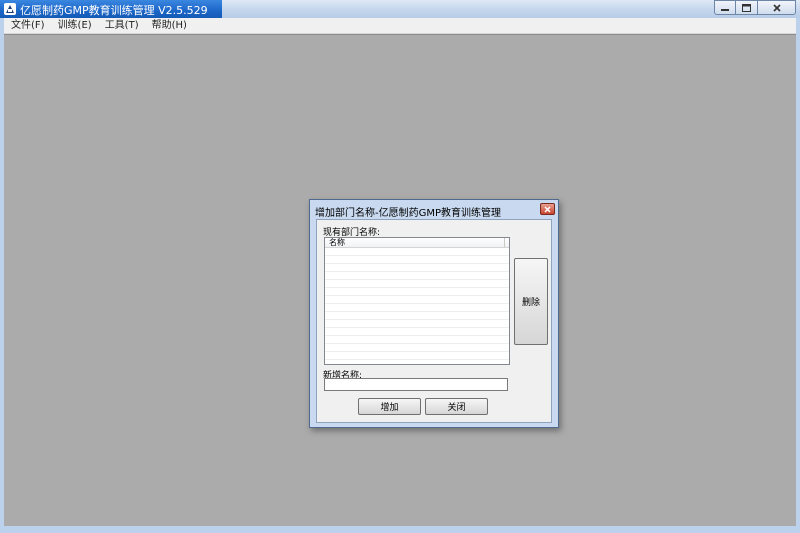 This screenshot has height=533, width=800. What do you see at coordinates (456, 406) in the screenshot?
I see `close-dialog-button: 关闭` at bounding box center [456, 406].